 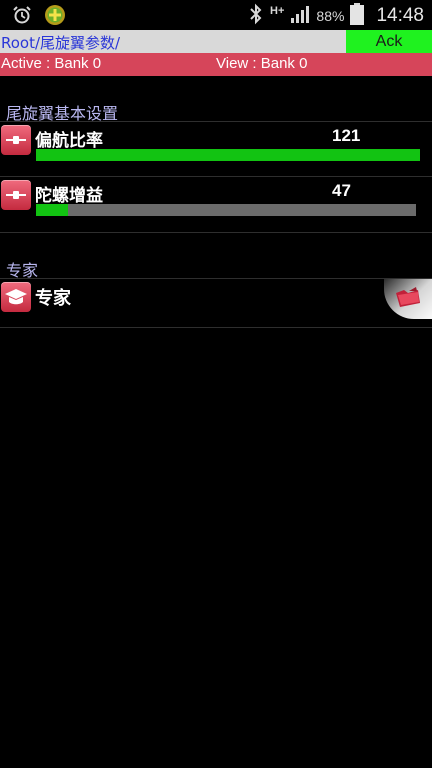 What do you see at coordinates (60, 42) in the screenshot?
I see `breadcrumb: Root/尾旋翼参数/` at bounding box center [60, 42].